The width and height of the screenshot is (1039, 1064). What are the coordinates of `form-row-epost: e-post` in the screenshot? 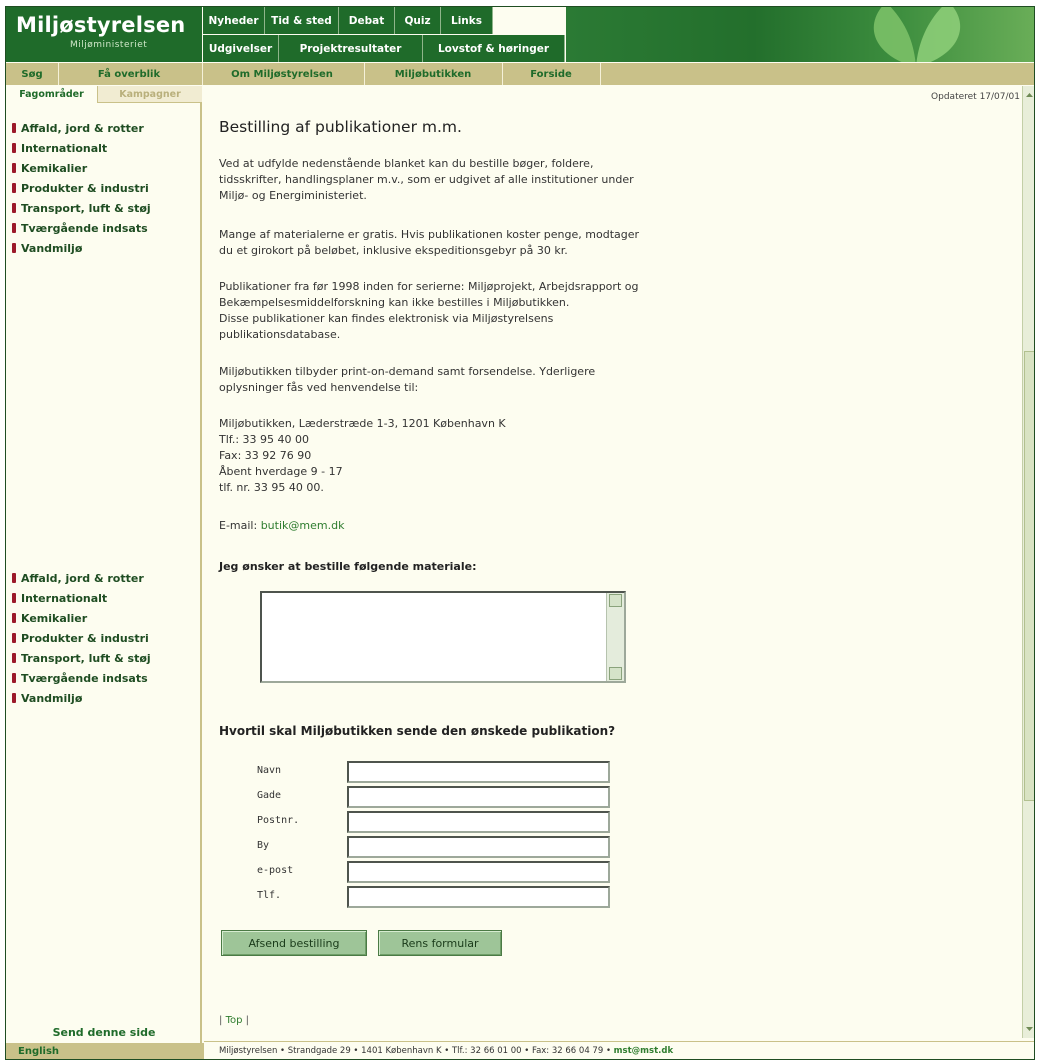 It's located at (437, 872).